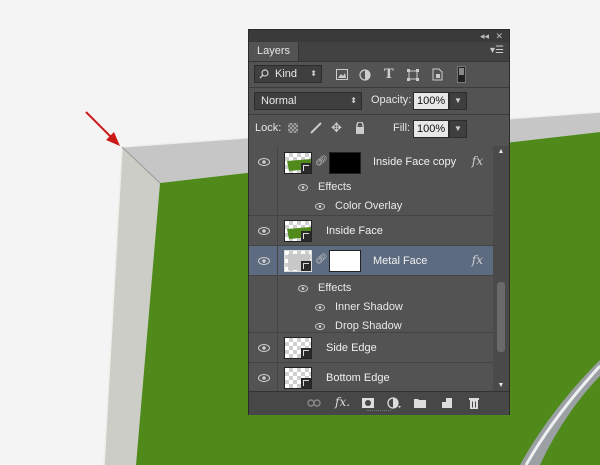 Image resolution: width=600 pixels, height=465 pixels. Describe the element at coordinates (484, 36) in the screenshot. I see `collapse-panel-icon: ◂◂` at that location.